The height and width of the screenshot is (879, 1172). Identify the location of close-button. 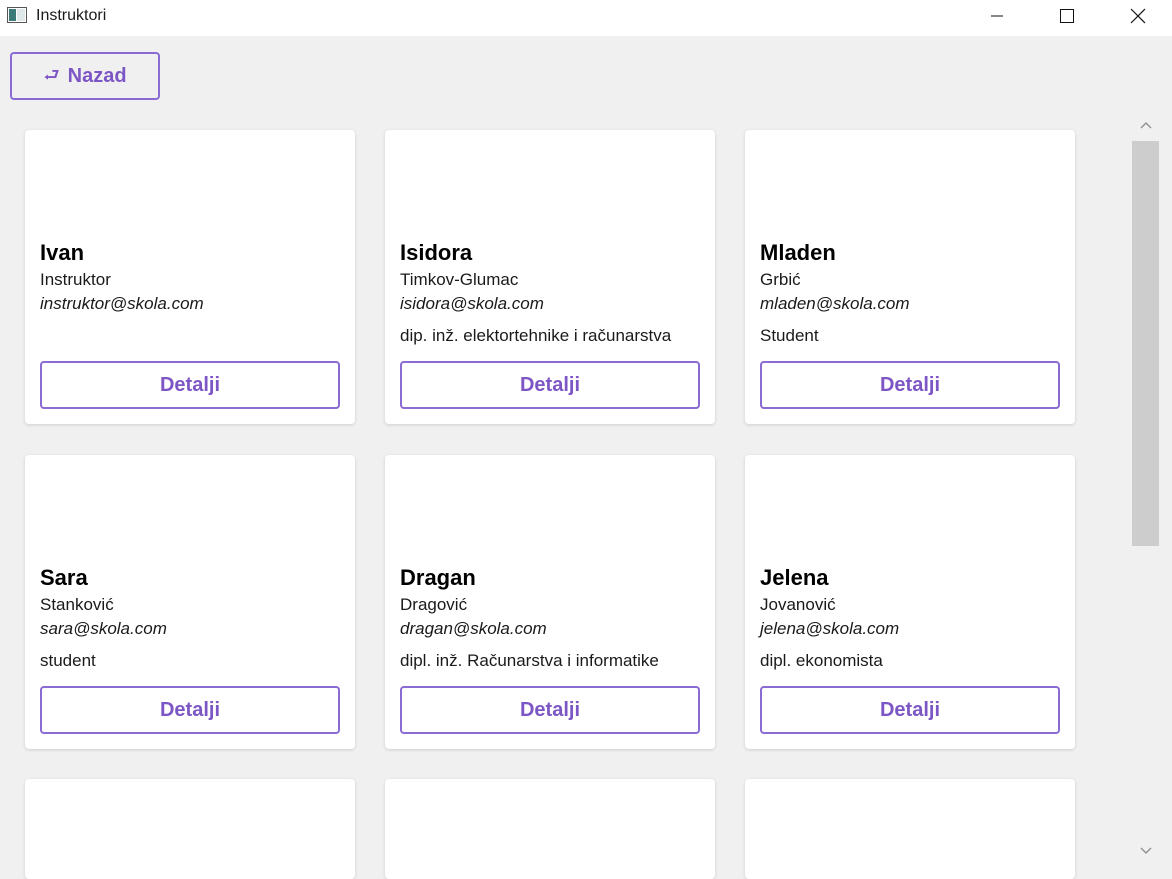
(1138, 16).